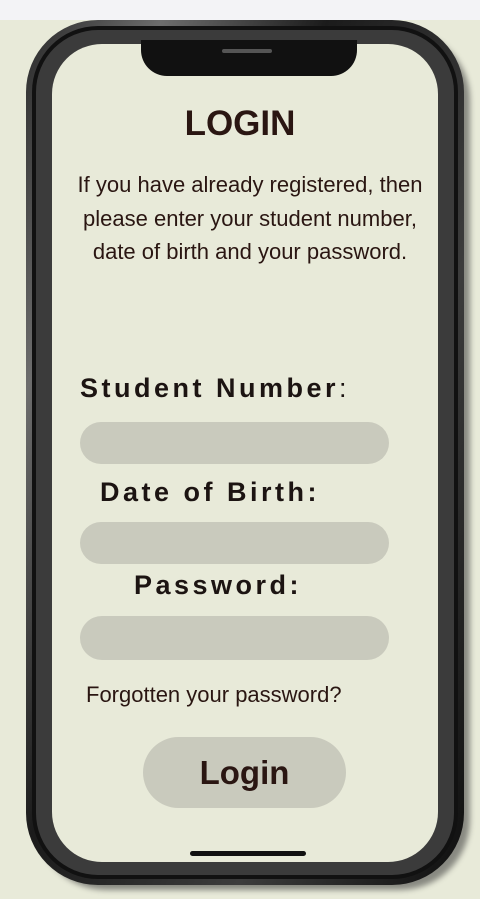 Image resolution: width=480 pixels, height=899 pixels. I want to click on phone-notch, so click(249, 58).